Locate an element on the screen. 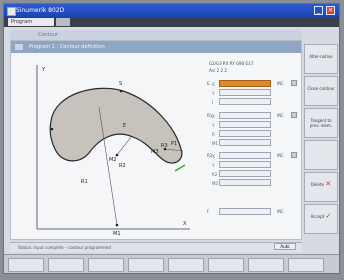  panel-icon is located at coordinates (19, 47).